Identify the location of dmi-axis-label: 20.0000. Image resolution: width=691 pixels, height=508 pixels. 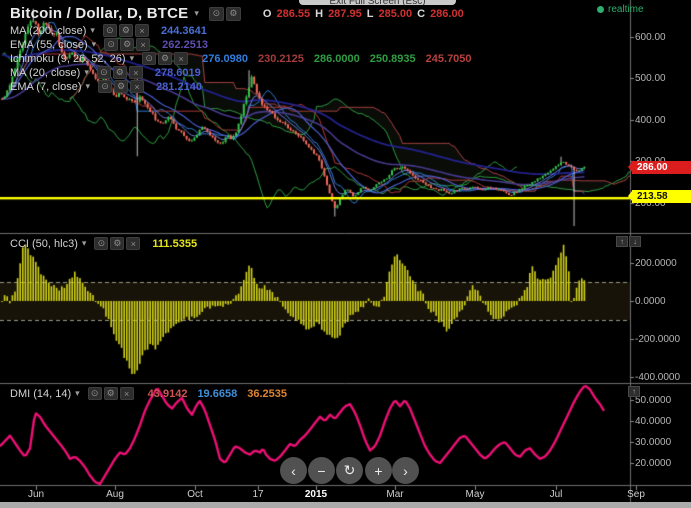
(653, 463).